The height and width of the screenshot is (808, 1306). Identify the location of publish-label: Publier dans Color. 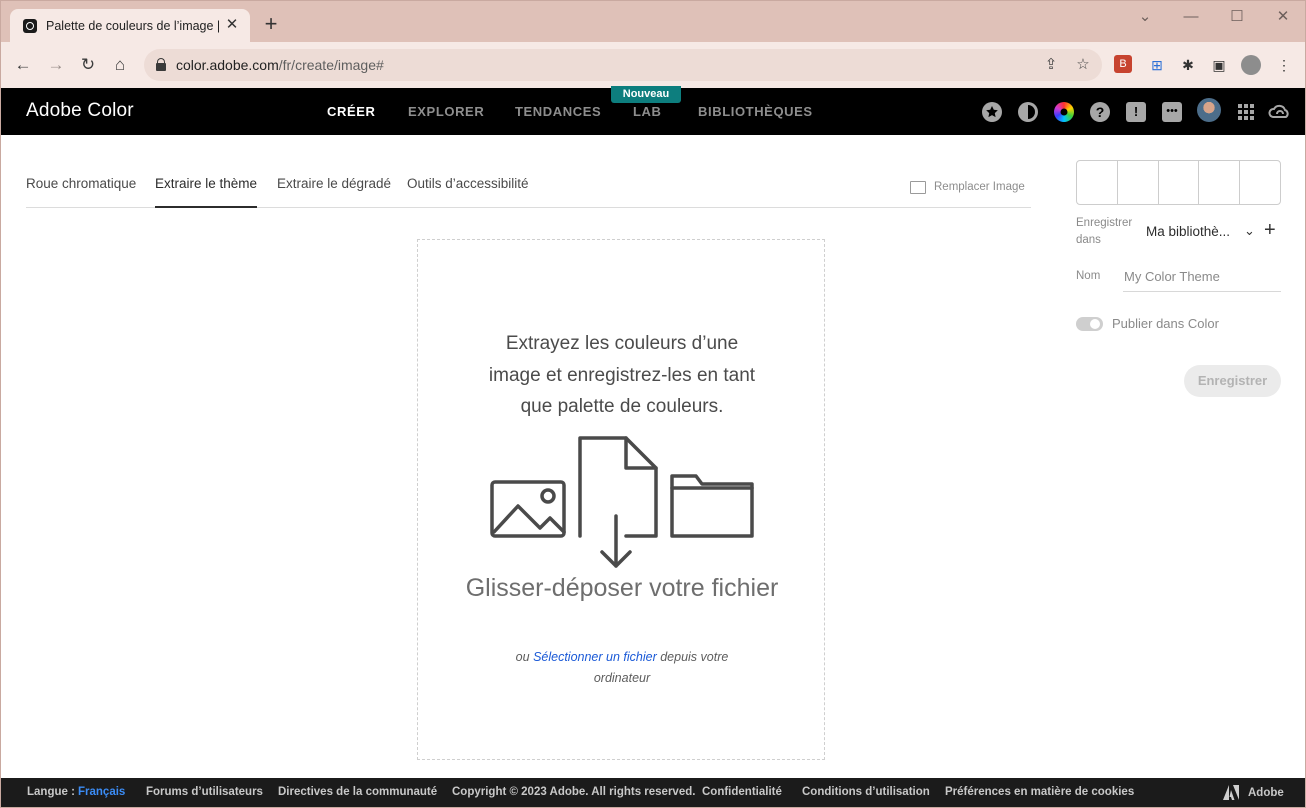
(1165, 323).